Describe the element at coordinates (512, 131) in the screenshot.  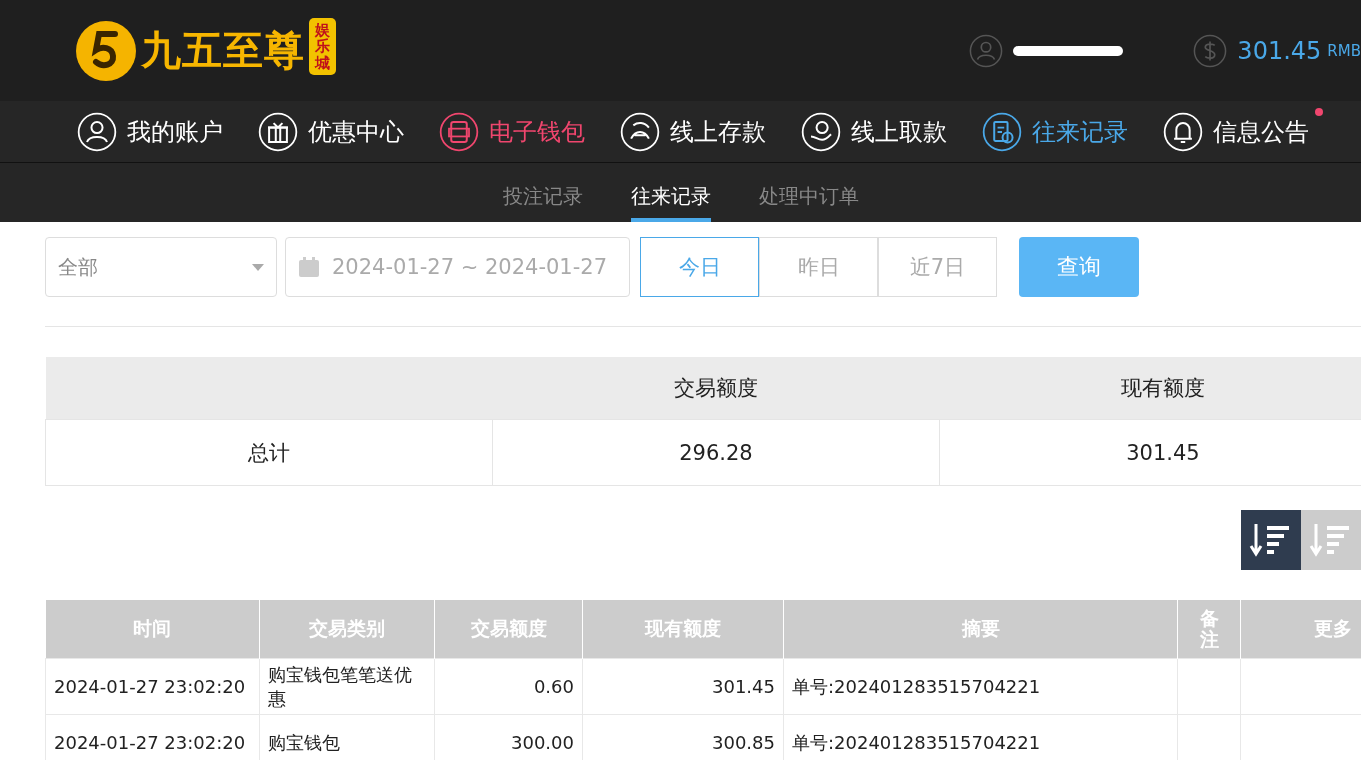
I see `nav-item: 电子钱包` at that location.